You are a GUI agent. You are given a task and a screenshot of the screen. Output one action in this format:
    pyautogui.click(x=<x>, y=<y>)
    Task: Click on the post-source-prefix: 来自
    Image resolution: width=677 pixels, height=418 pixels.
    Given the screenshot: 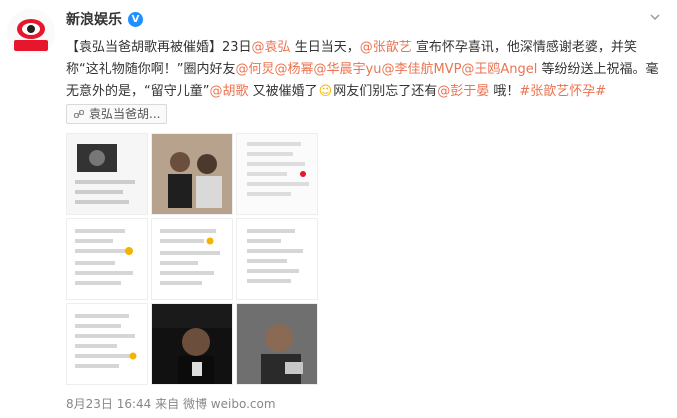 What is the action you would take?
    pyautogui.click(x=167, y=404)
    